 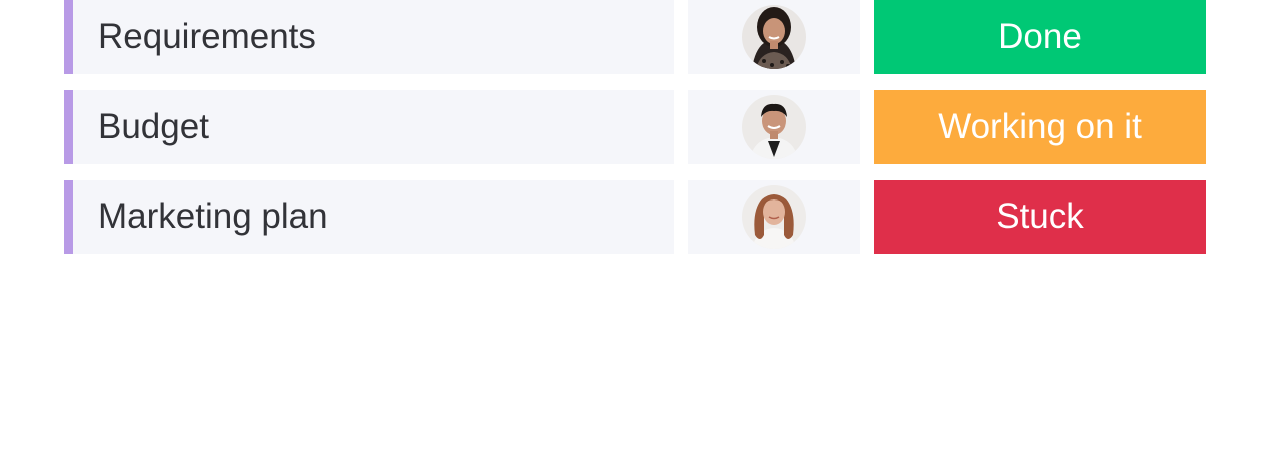 I want to click on status-cell: Working on it, so click(x=1040, y=127).